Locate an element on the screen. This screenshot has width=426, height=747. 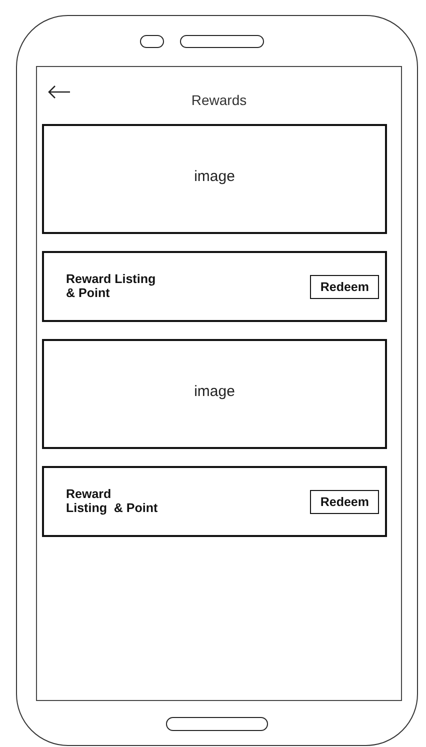
home-button is located at coordinates (217, 724).